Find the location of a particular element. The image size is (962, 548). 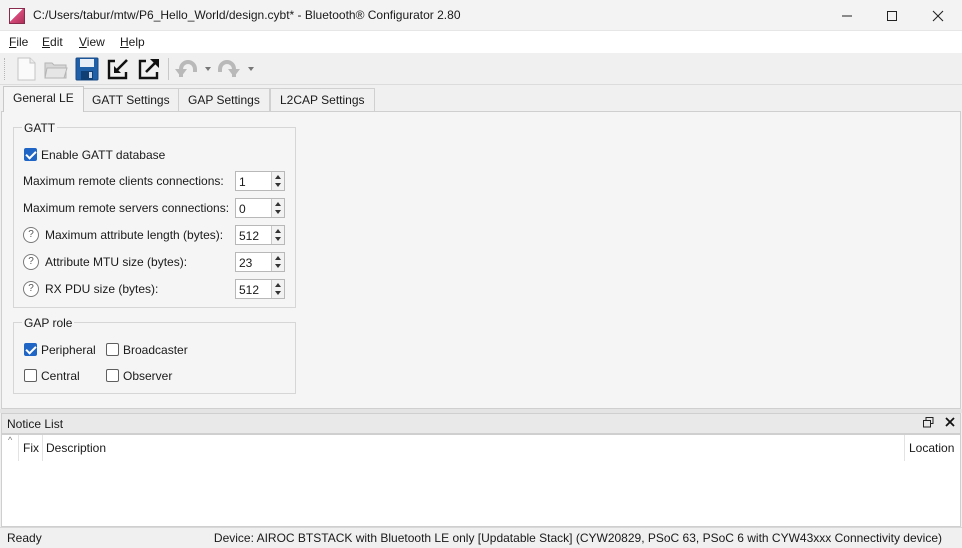

max-clients-spinbox: 1 is located at coordinates (260, 181).